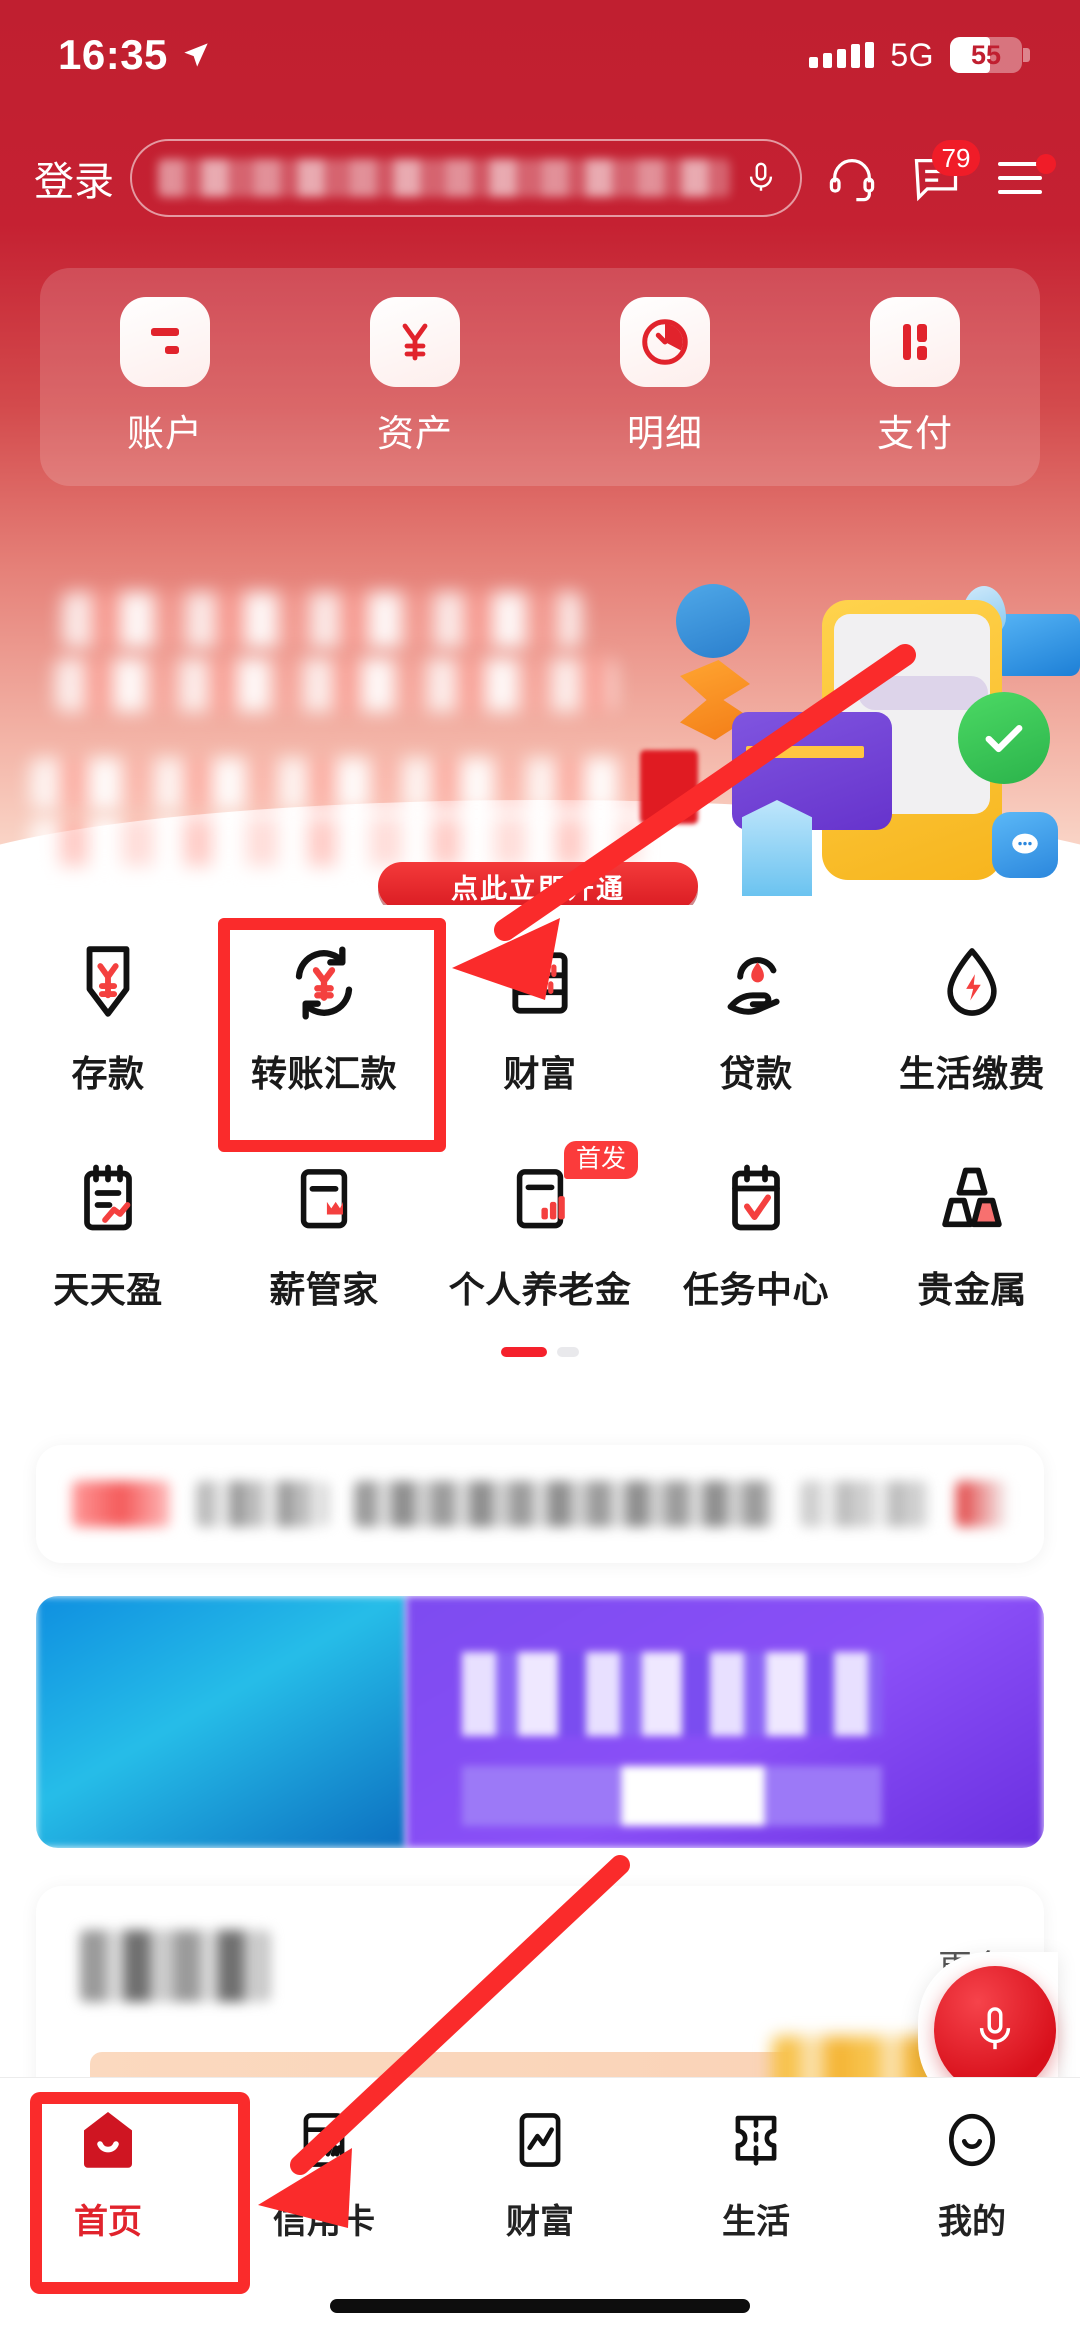 The image size is (1080, 2337). What do you see at coordinates (540, 1360) in the screenshot?
I see `grid-page-indicator` at bounding box center [540, 1360].